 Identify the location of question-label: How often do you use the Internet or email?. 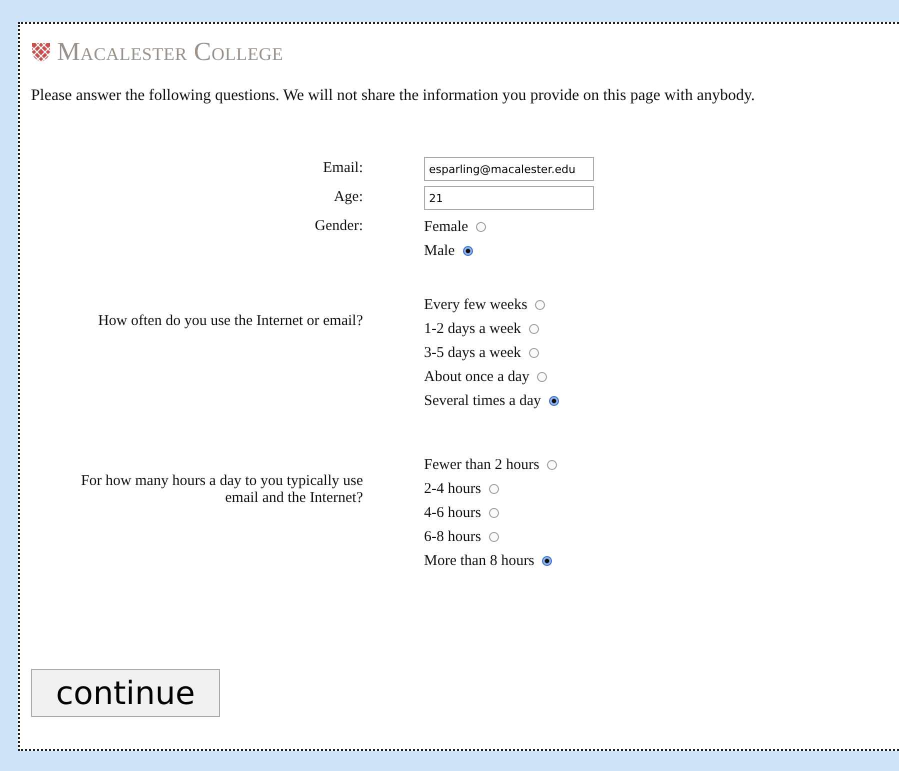
(230, 321).